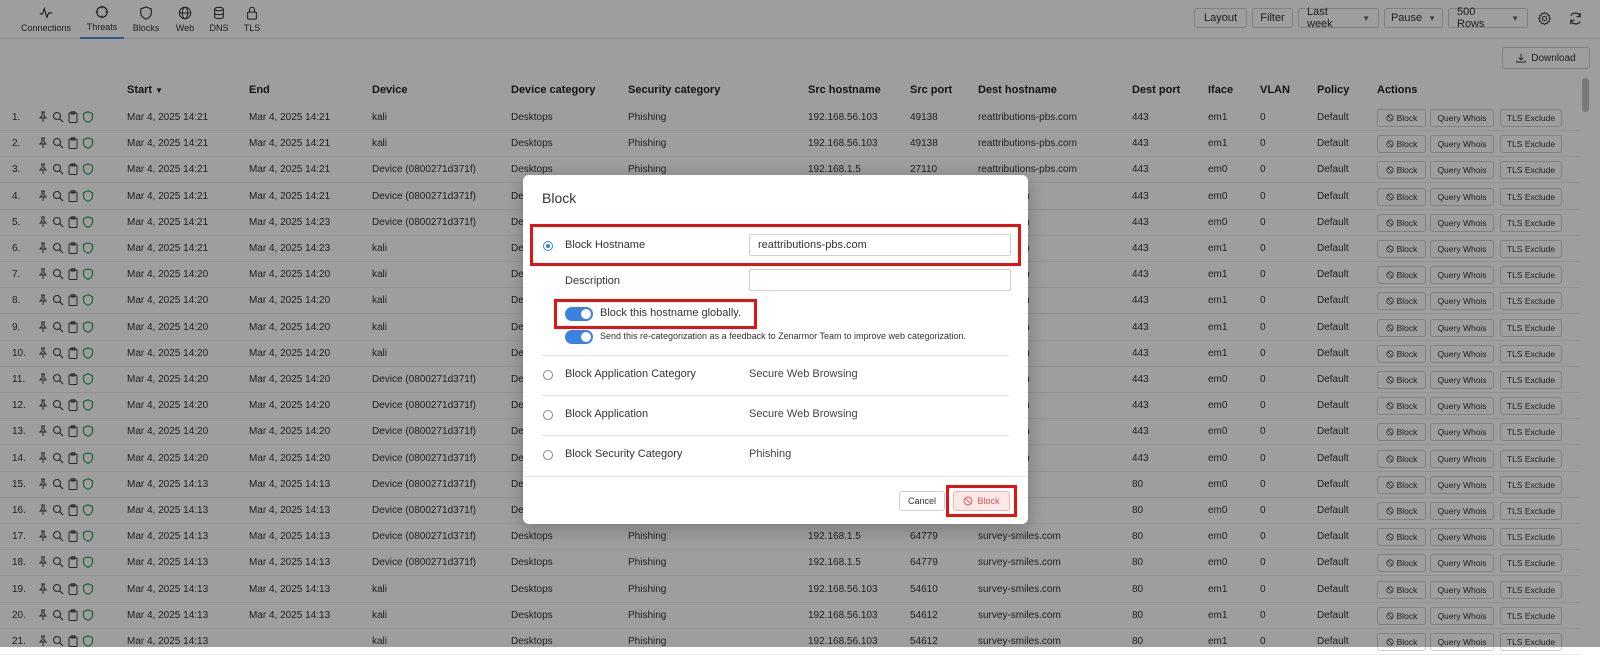 This screenshot has width=1600, height=655. Describe the element at coordinates (593, 281) in the screenshot. I see `description-label: Description` at that location.